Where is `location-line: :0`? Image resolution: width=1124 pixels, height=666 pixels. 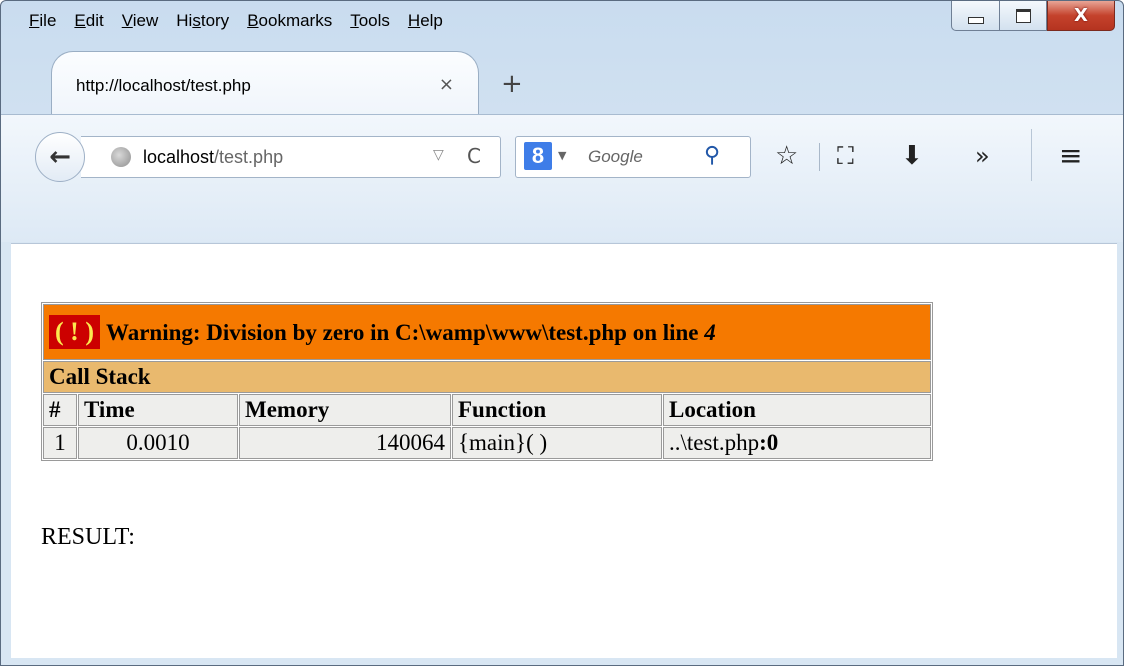
location-line: :0 is located at coordinates (769, 442).